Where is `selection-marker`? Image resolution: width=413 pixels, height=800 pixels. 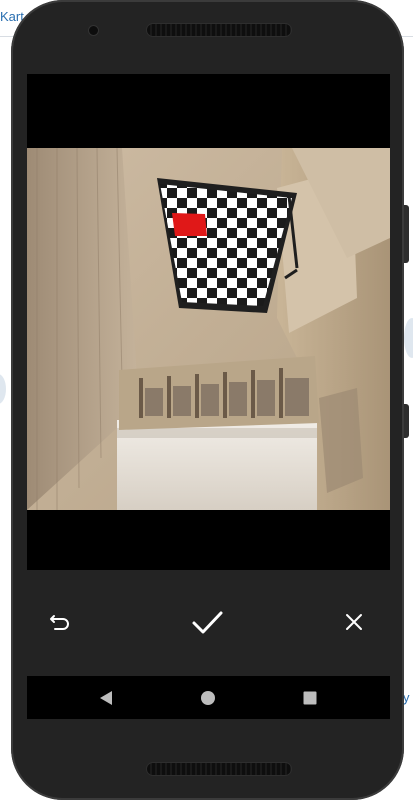
selection-marker is located at coordinates (189, 224).